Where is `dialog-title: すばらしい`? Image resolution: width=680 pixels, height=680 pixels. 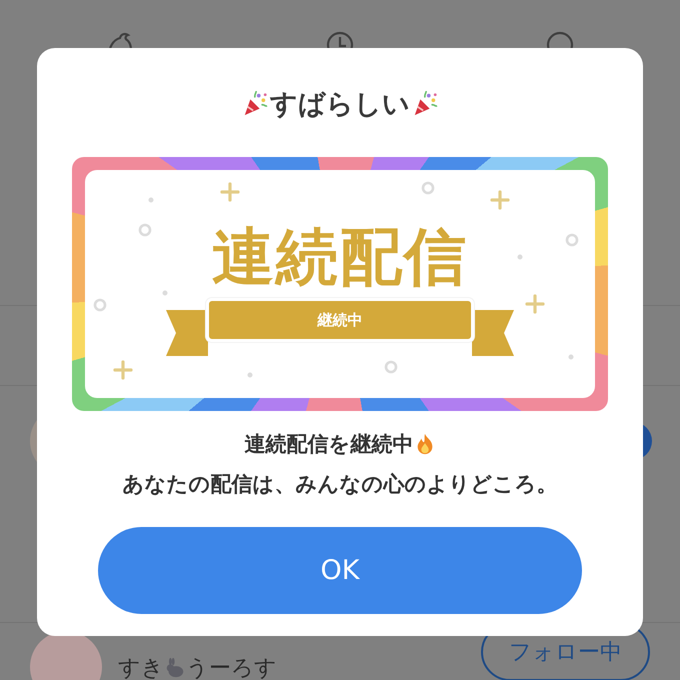
dialog-title: すばらしい is located at coordinates (340, 105).